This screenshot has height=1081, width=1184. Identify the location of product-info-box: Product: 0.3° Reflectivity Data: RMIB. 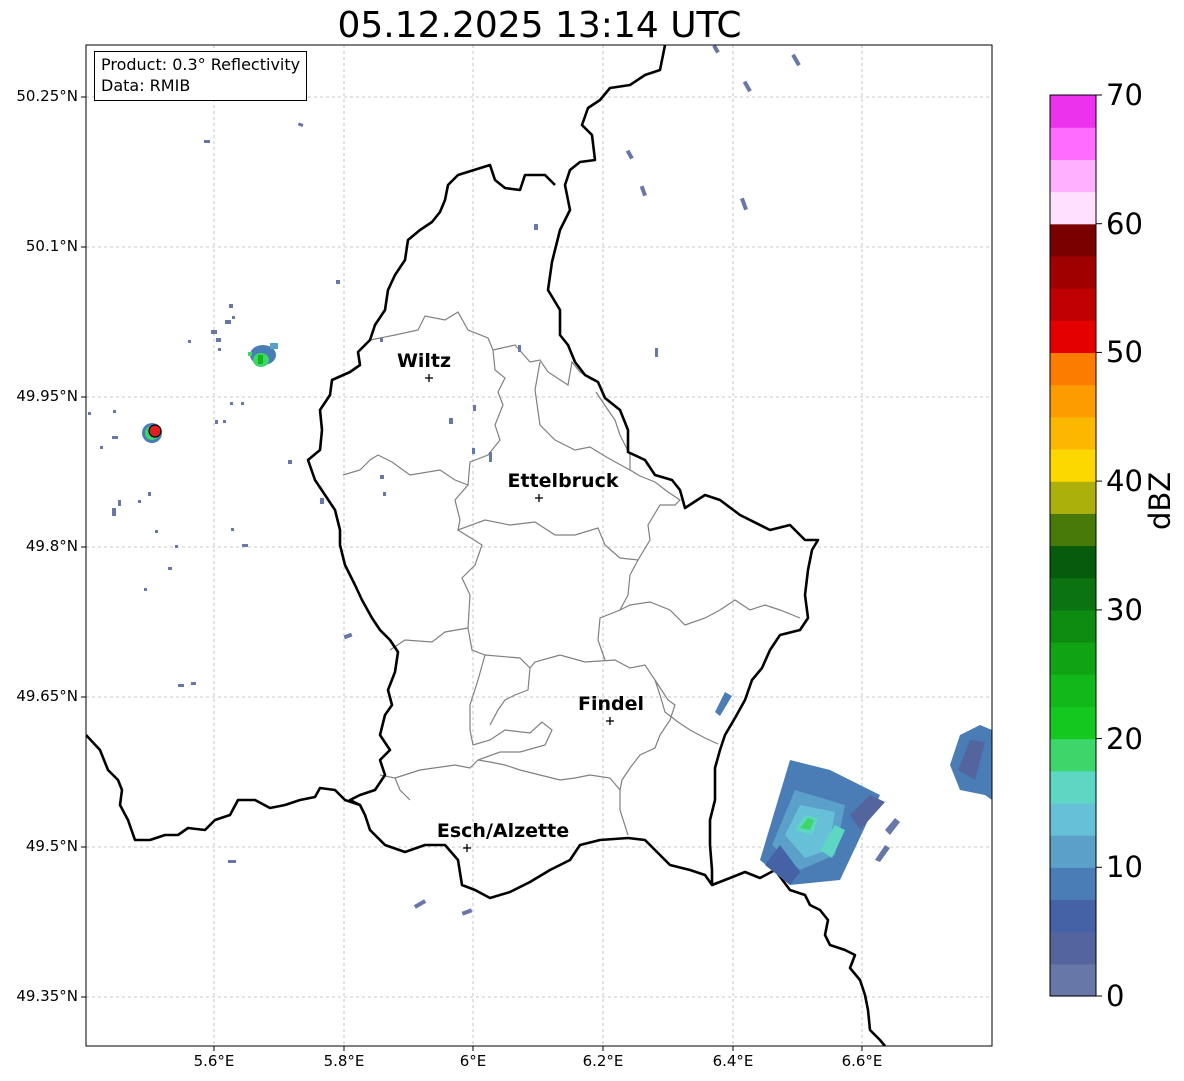
(201, 76).